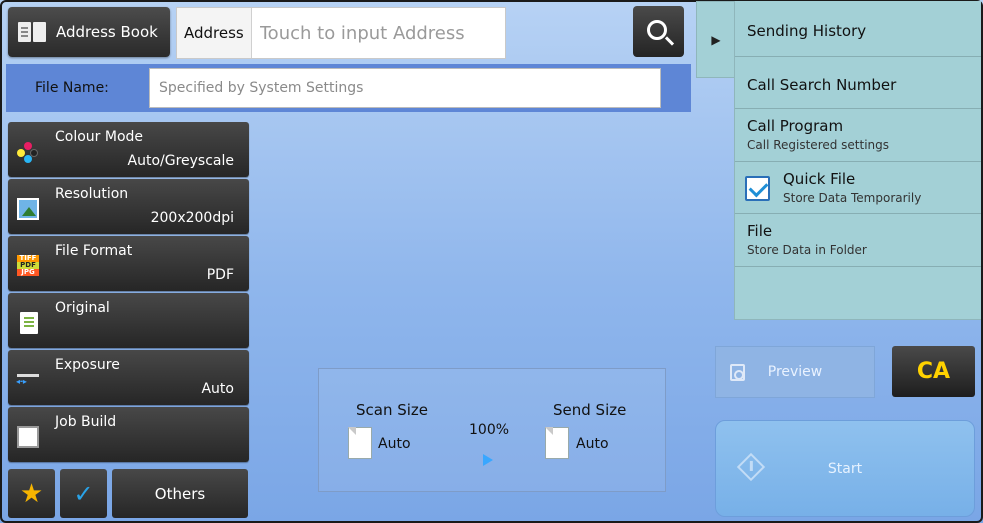 This screenshot has width=983, height=523. What do you see at coordinates (128, 206) in the screenshot?
I see `resolution-button: Resolution 200x200dpi` at bounding box center [128, 206].